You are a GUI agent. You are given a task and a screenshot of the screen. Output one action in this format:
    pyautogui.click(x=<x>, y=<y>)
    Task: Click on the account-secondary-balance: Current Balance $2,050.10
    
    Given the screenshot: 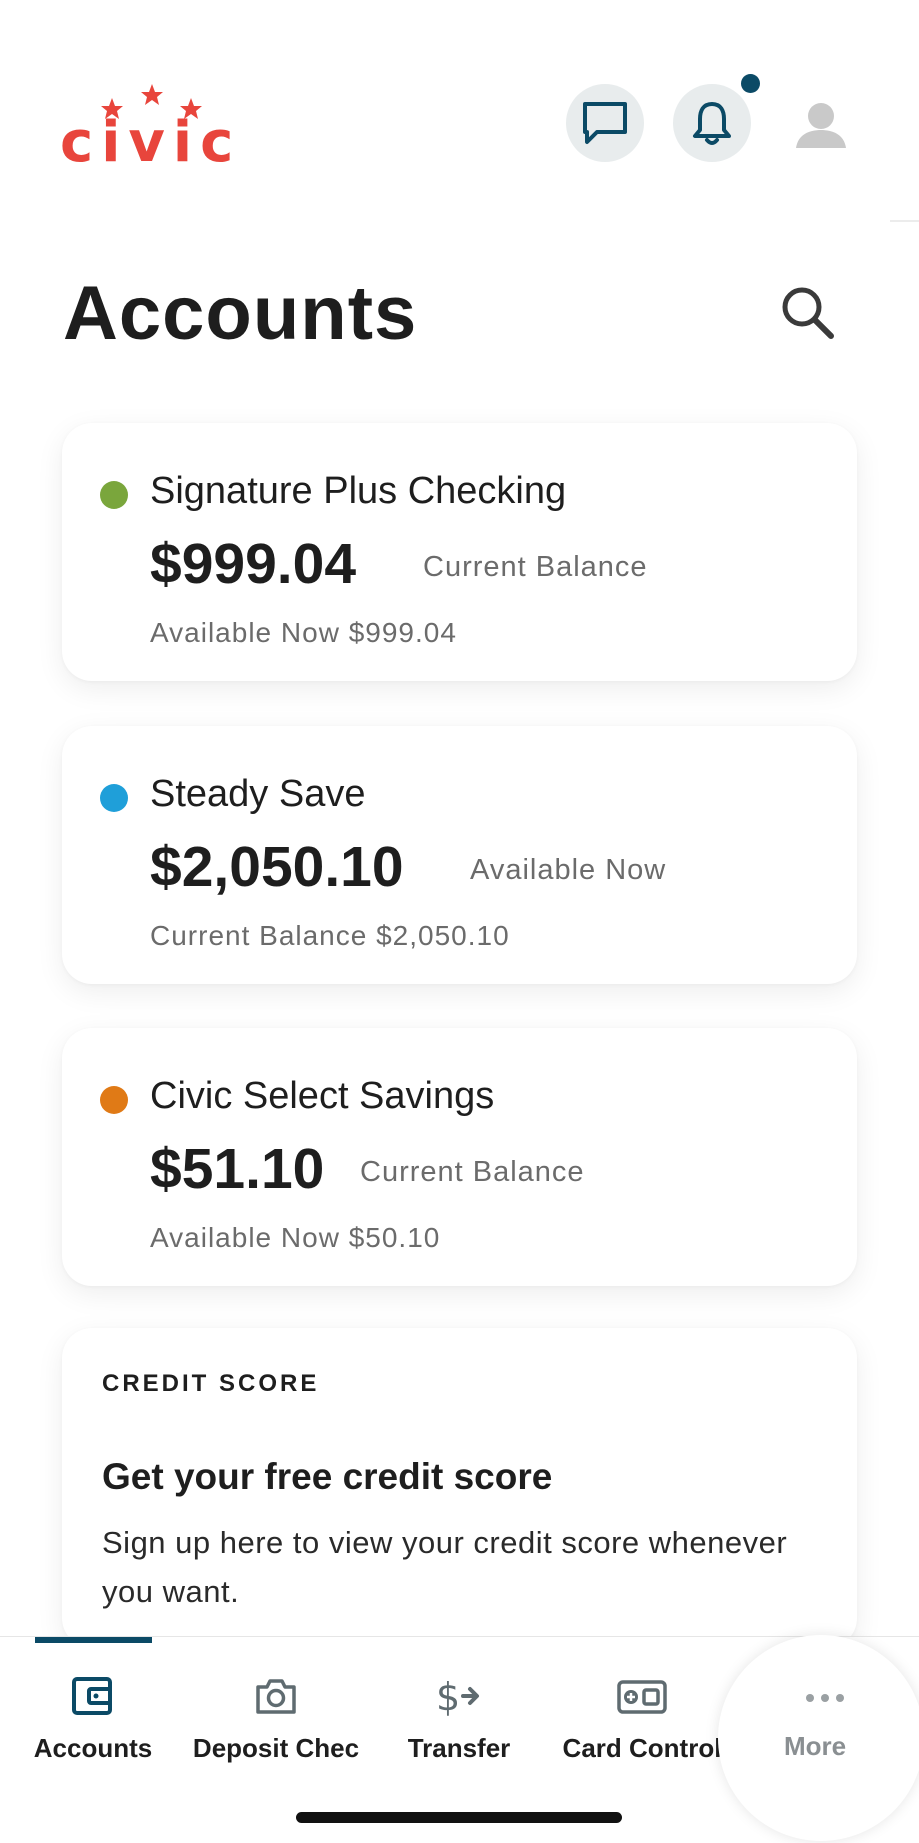 What is the action you would take?
    pyautogui.click(x=330, y=935)
    